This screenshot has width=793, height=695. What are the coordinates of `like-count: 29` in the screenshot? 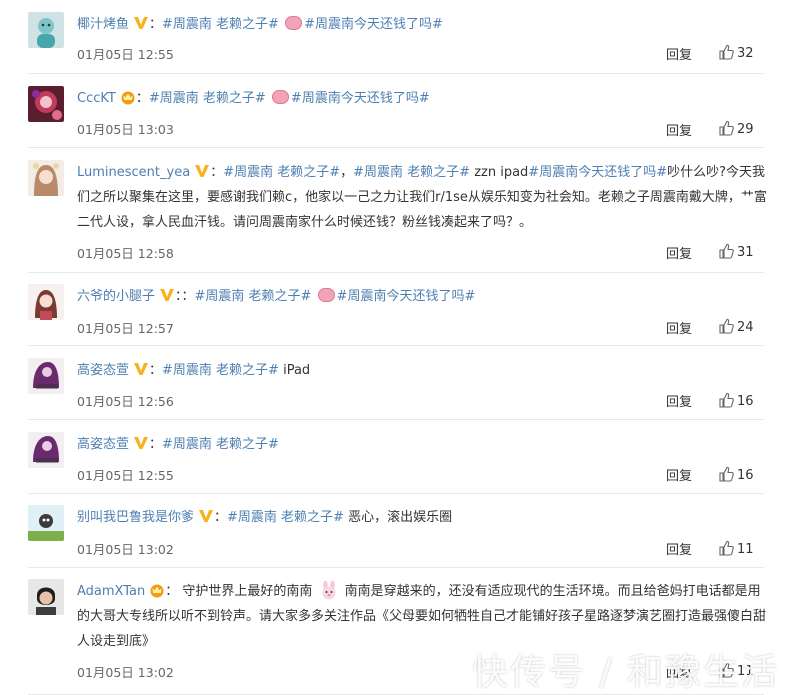 It's located at (745, 129).